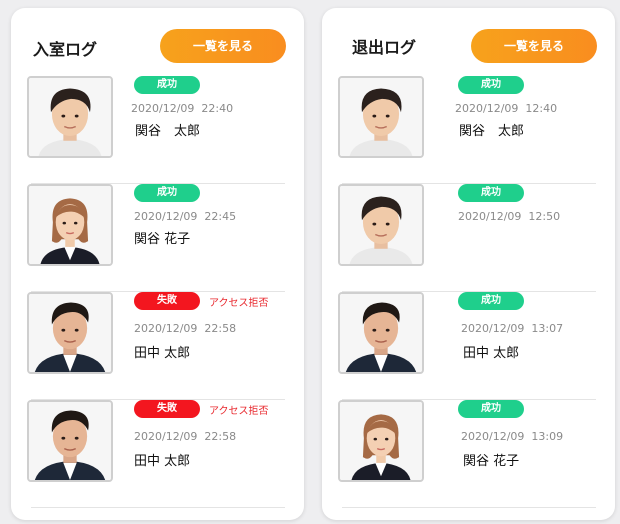 The width and height of the screenshot is (620, 524). I want to click on entry-log-item: 成功 2020/12/09 22:45 関谷 花子, so click(156, 238).